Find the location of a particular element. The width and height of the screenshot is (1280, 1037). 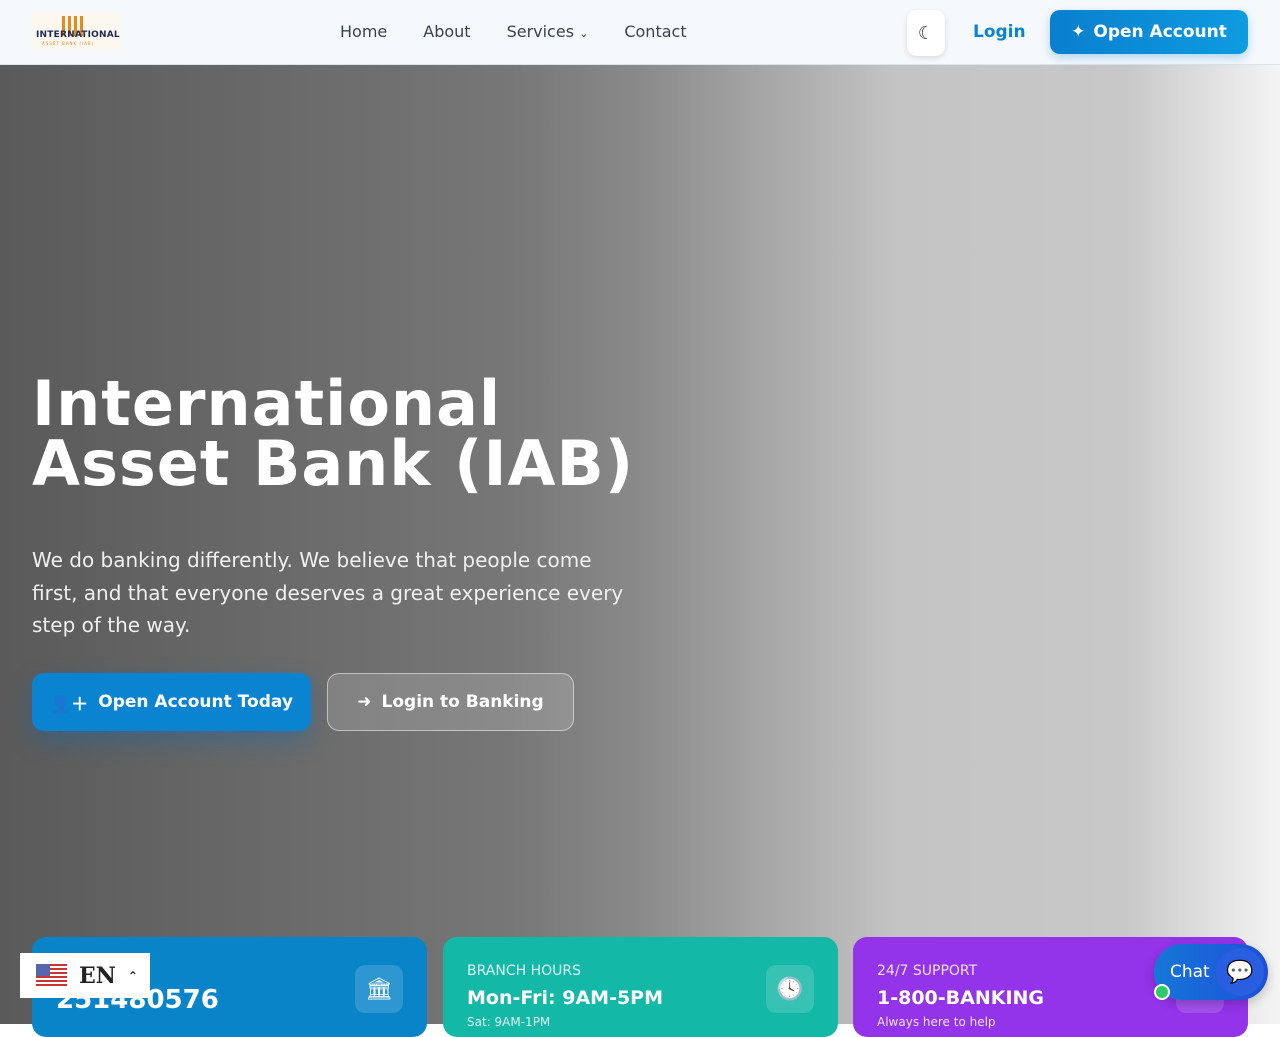

chat-widget-button: Chat 💬 is located at coordinates (1211, 972).